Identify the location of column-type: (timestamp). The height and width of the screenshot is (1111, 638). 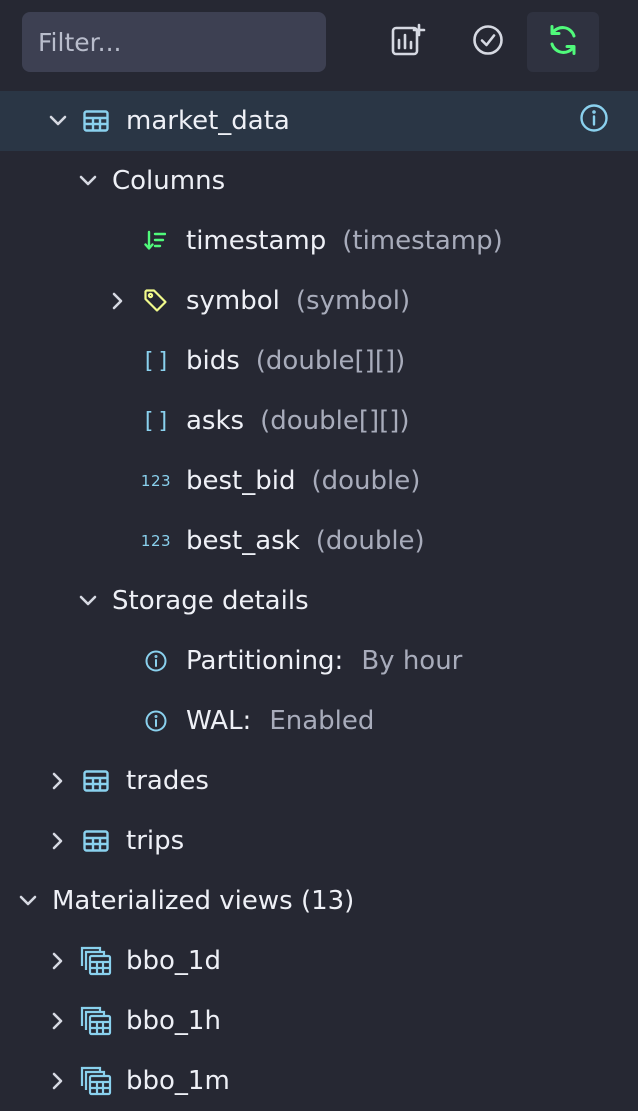
(422, 241).